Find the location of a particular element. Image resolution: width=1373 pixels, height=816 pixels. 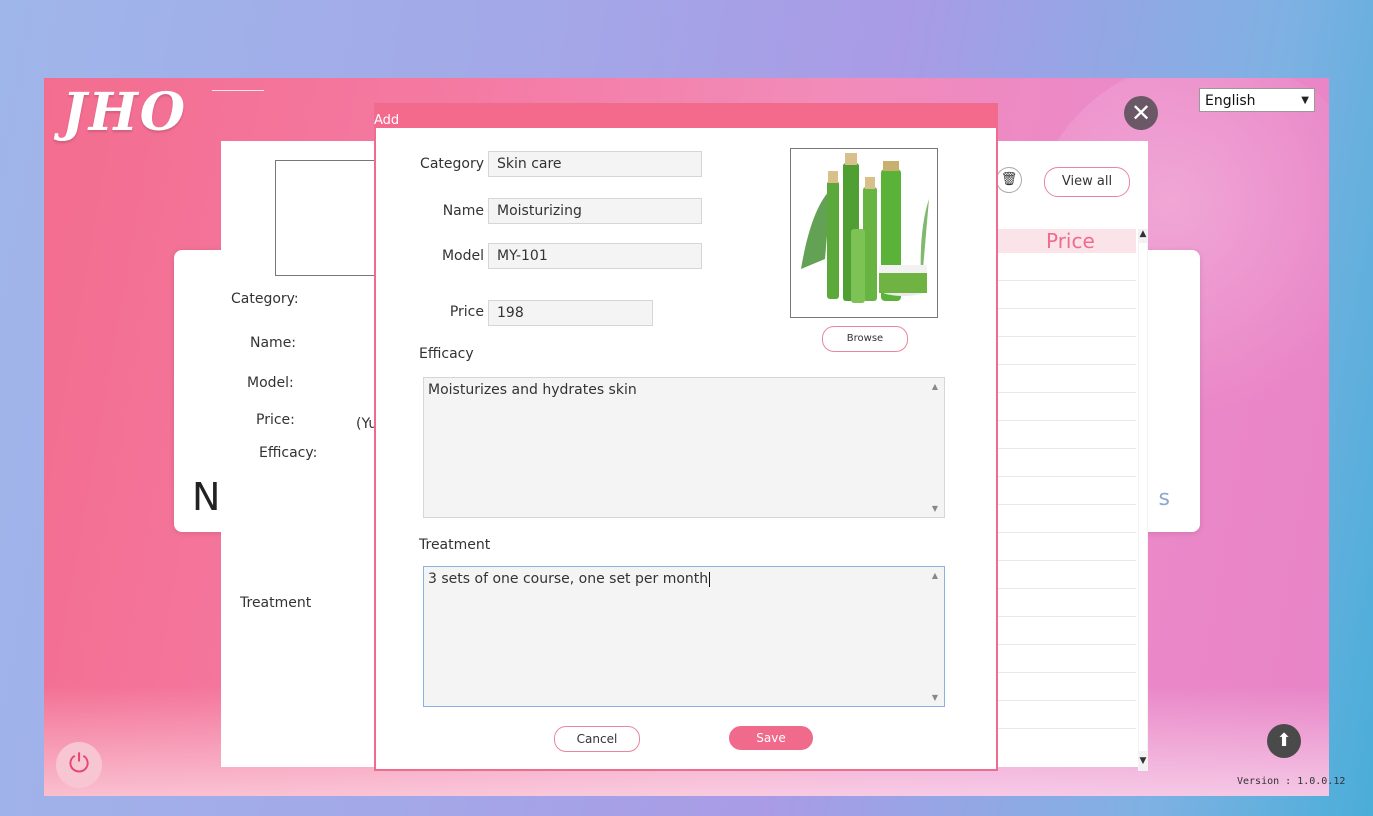

cancel-button: Cancel is located at coordinates (597, 739).